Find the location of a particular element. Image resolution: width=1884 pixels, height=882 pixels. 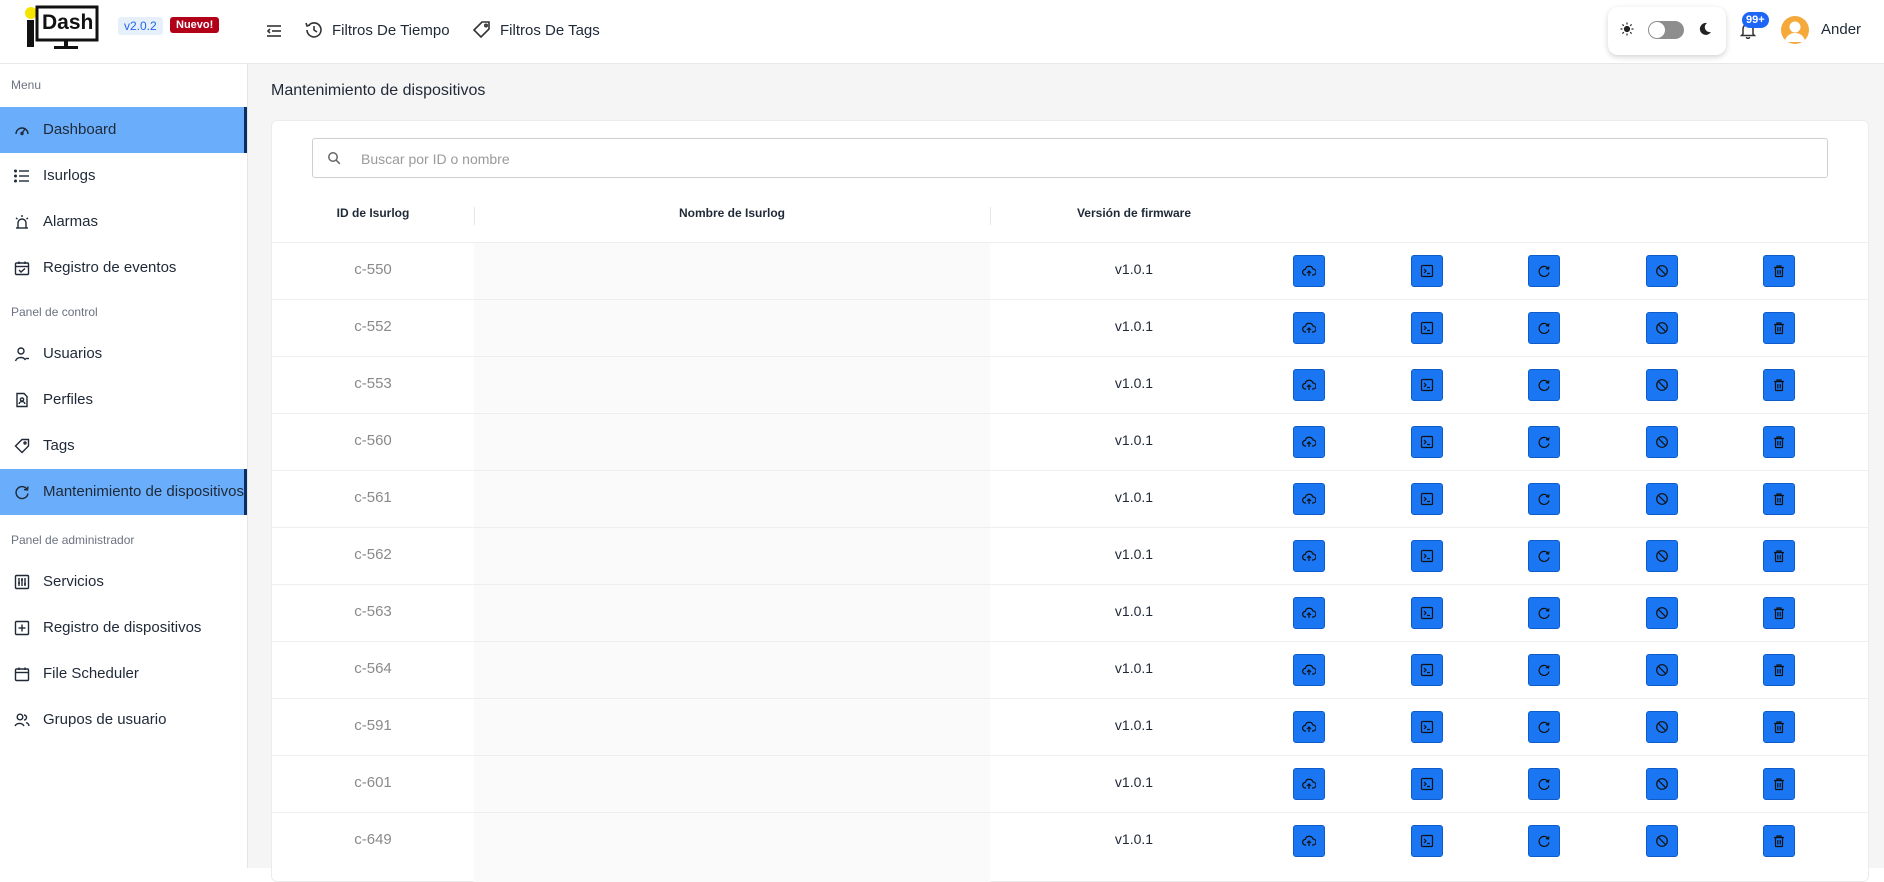

sidebar-item-label: Registro de eventos is located at coordinates (110, 267).